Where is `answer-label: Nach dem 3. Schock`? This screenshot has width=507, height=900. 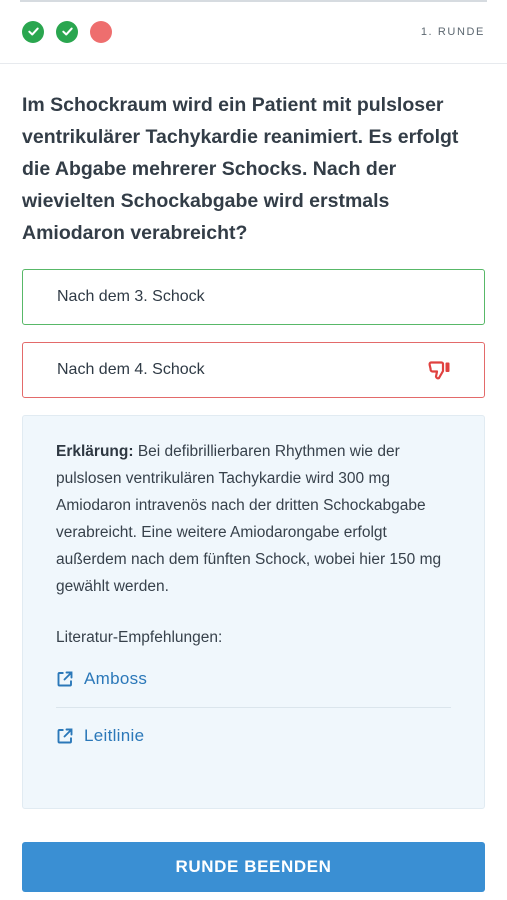 answer-label: Nach dem 3. Schock is located at coordinates (131, 296).